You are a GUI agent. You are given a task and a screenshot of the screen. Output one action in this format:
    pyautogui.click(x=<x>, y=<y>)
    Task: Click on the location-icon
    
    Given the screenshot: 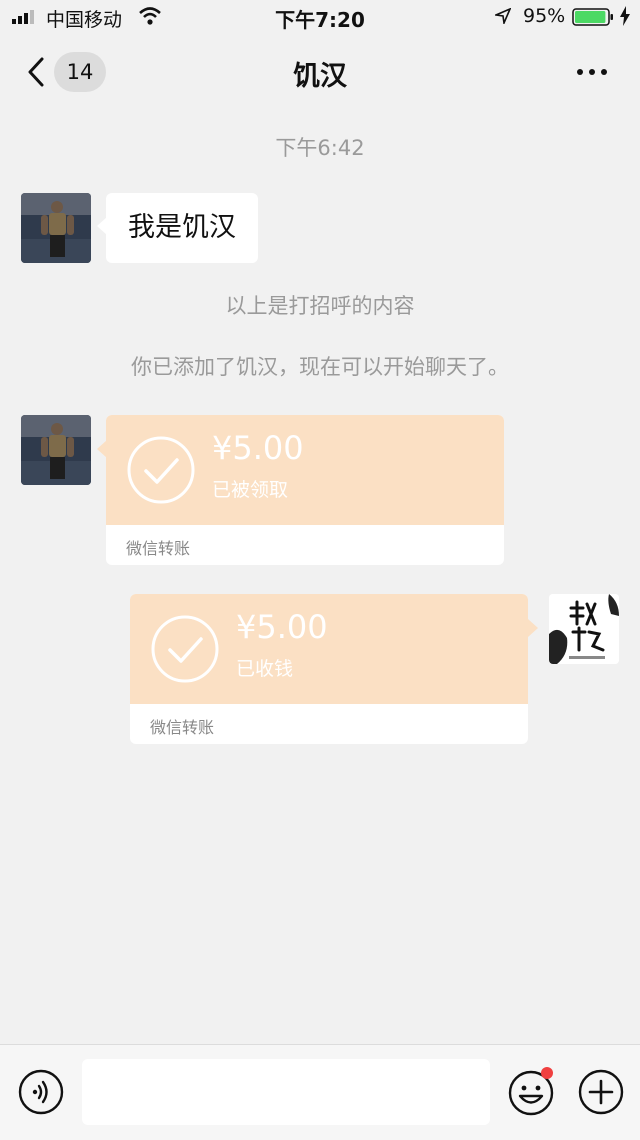 What is the action you would take?
    pyautogui.click(x=503, y=16)
    